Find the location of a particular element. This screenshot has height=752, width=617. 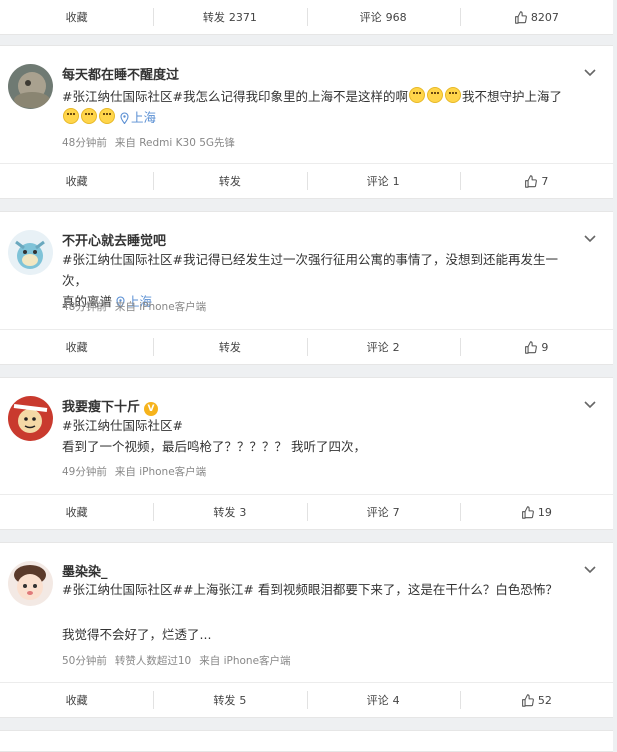

username-text: 我要瘦下十斤 is located at coordinates (101, 407).